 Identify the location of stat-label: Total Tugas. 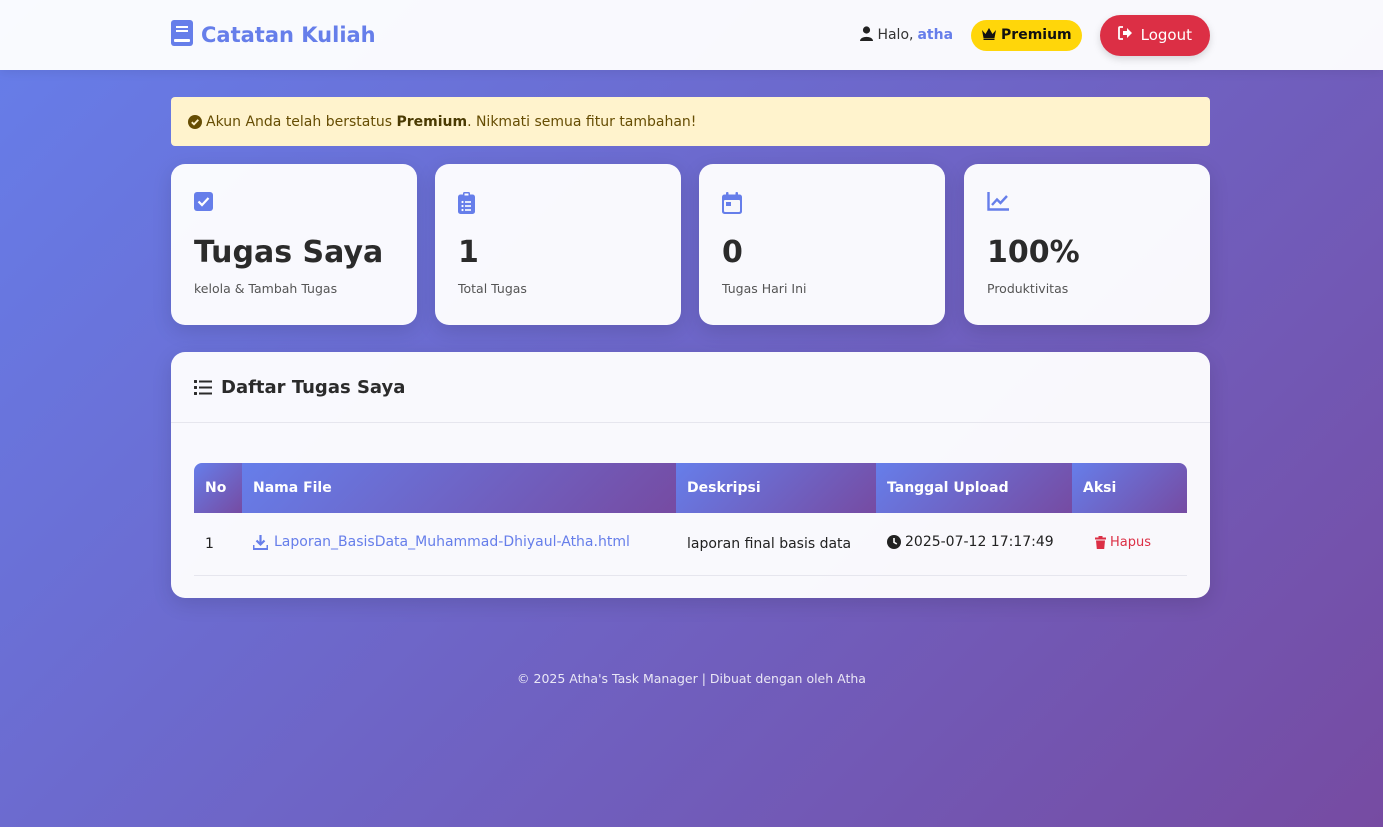
(492, 288).